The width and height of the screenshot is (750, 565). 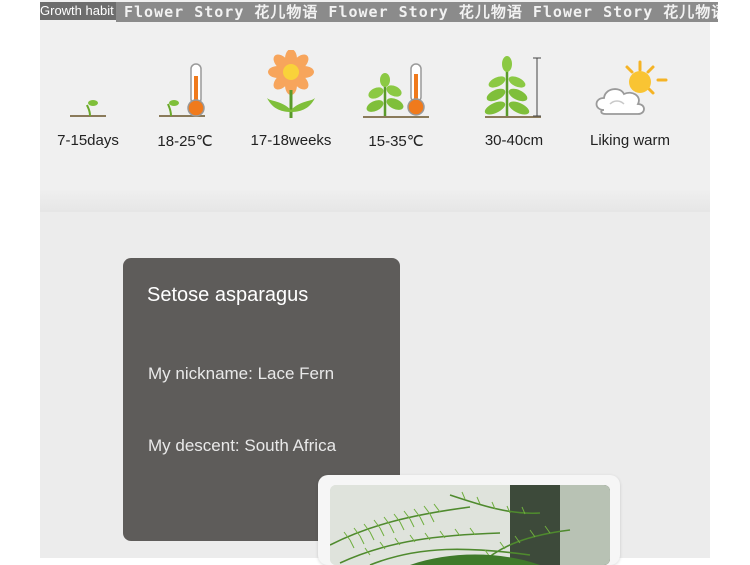 I want to click on habit-growth-temp: 15-35℃, so click(x=396, y=100).